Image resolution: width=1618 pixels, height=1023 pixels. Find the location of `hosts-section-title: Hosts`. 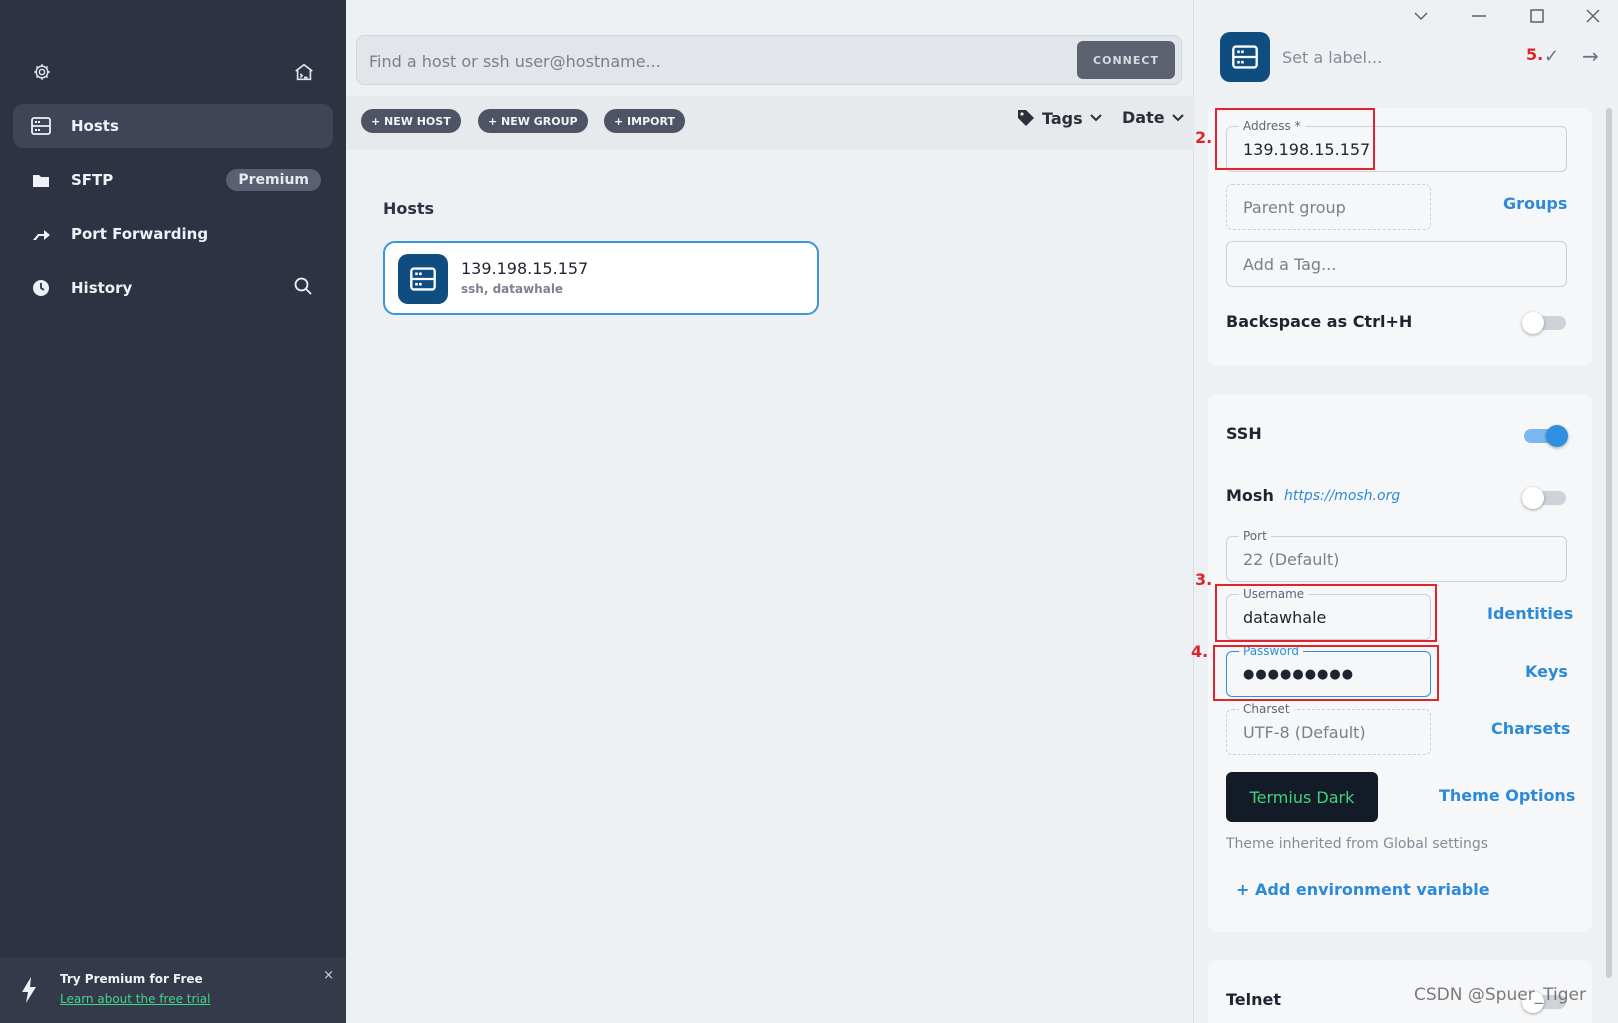

hosts-section-title: Hosts is located at coordinates (409, 208).